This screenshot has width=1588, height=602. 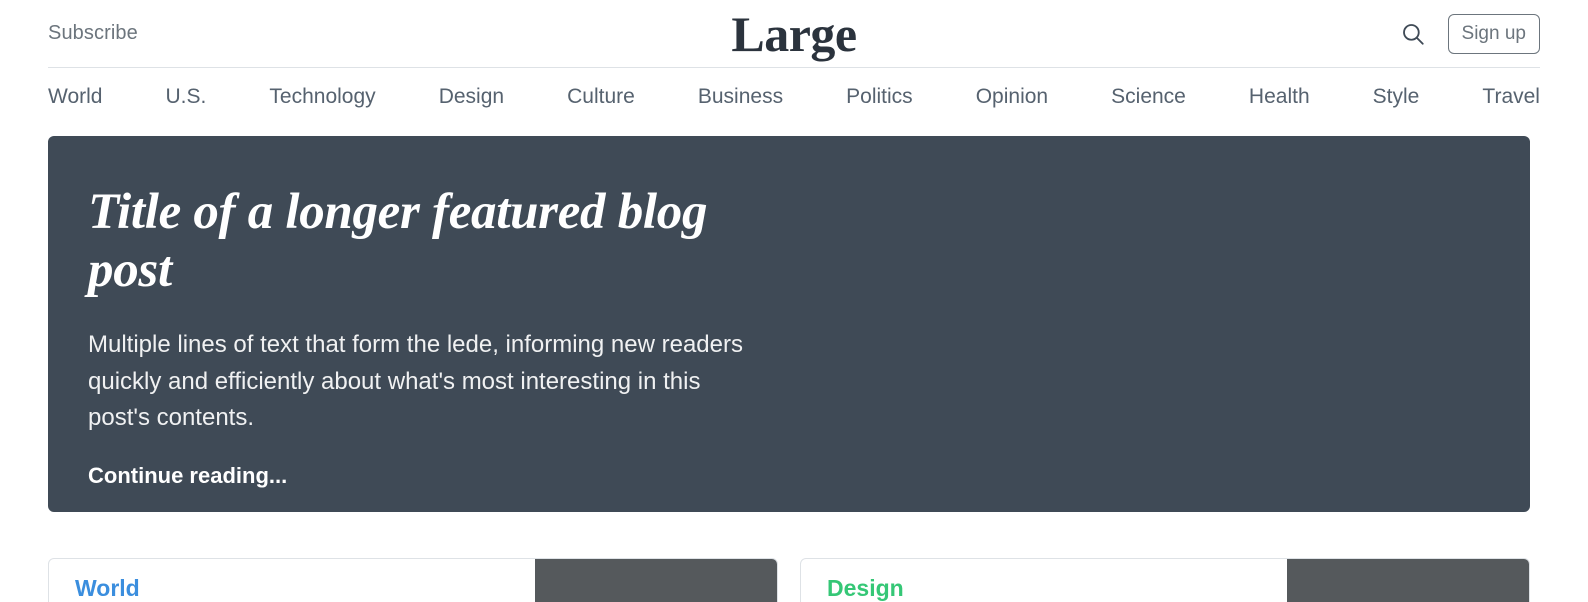 I want to click on nav-item-us: U.S., so click(x=186, y=97).